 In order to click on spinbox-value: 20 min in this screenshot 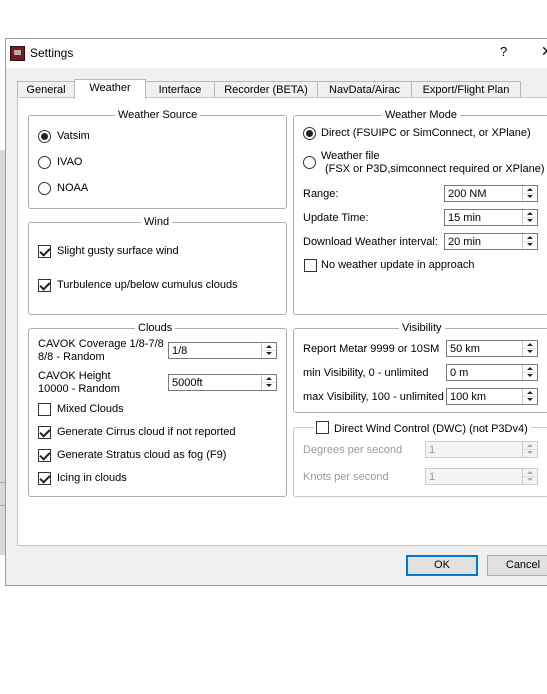, I will do `click(465, 242)`.